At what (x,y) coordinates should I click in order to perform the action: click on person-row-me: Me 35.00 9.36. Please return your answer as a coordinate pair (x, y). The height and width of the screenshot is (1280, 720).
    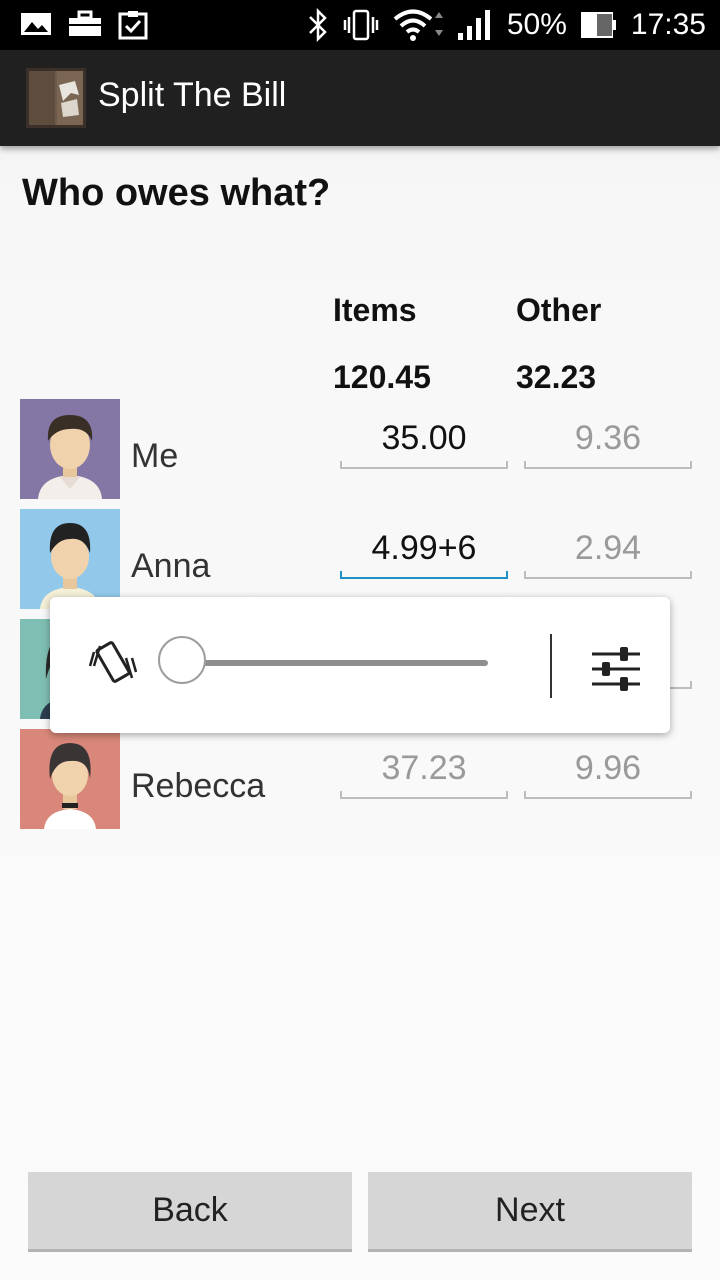
    Looking at the image, I should click on (360, 449).